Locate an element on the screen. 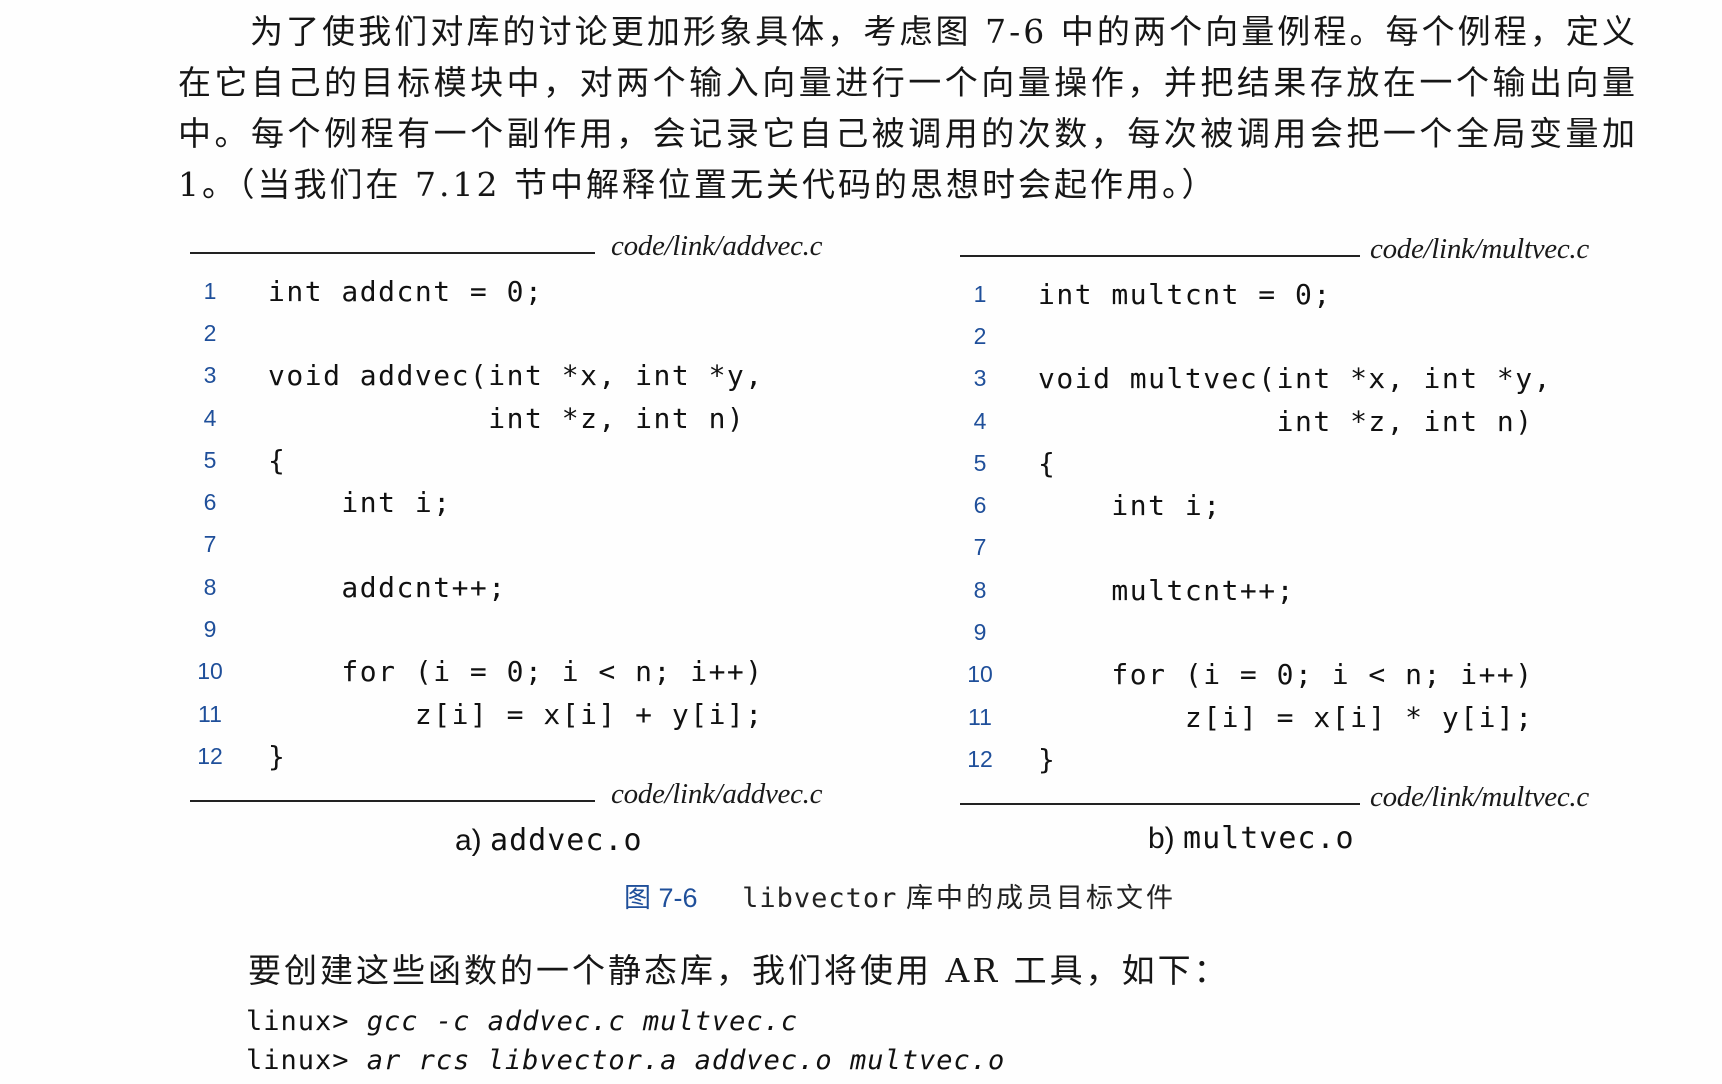 The height and width of the screenshot is (1084, 1722). file-header-top: code/link/addvec.c is located at coordinates (530, 250).